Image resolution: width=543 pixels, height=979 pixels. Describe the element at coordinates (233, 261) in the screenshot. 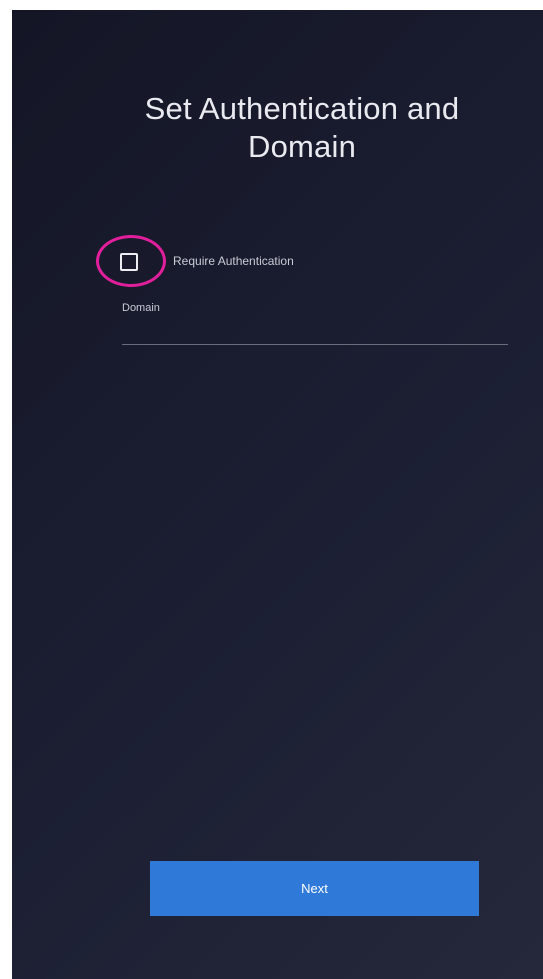

I see `require-authentication-label: Require Authentication` at that location.